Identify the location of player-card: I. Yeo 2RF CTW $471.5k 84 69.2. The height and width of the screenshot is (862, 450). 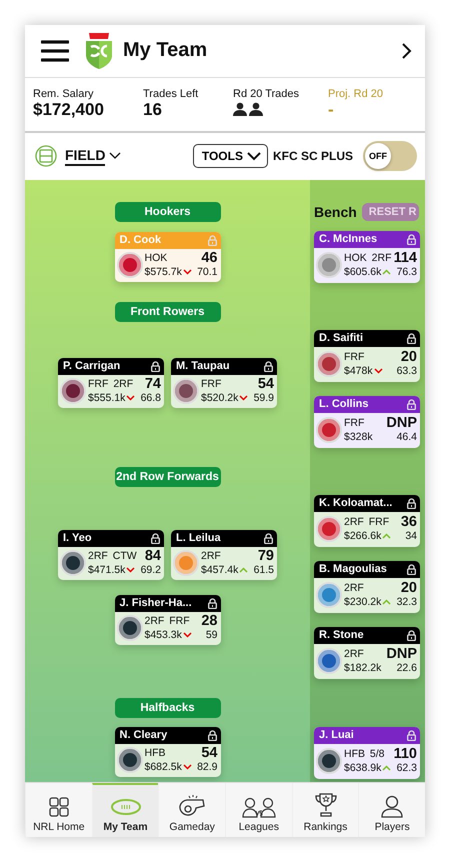
(111, 555).